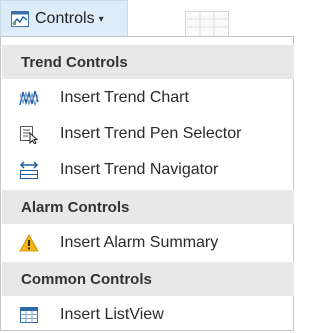 This screenshot has height=333, width=320. Describe the element at coordinates (112, 314) in the screenshot. I see `menu-item-label: Insert ListView` at that location.